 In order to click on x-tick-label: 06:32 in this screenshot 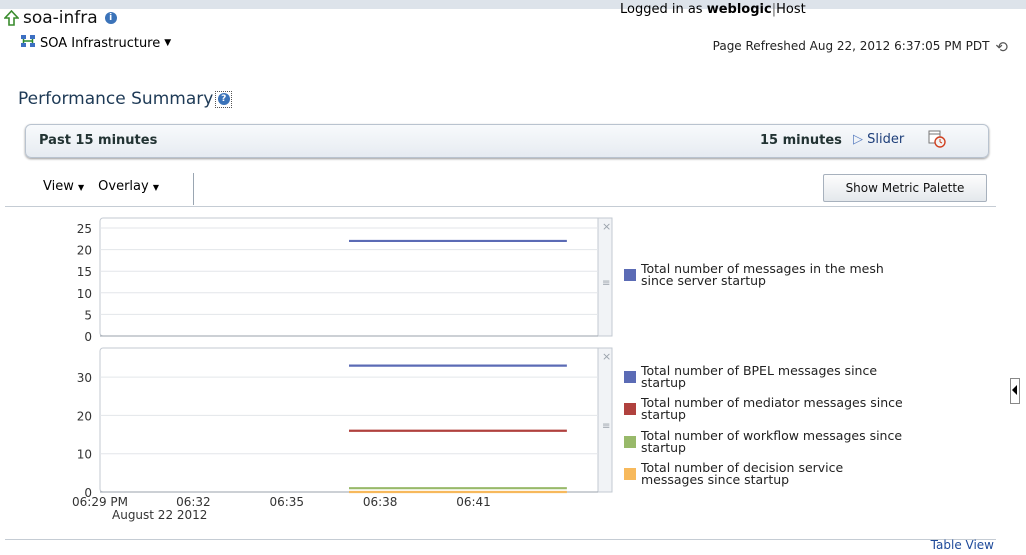, I will do `click(193, 502)`.